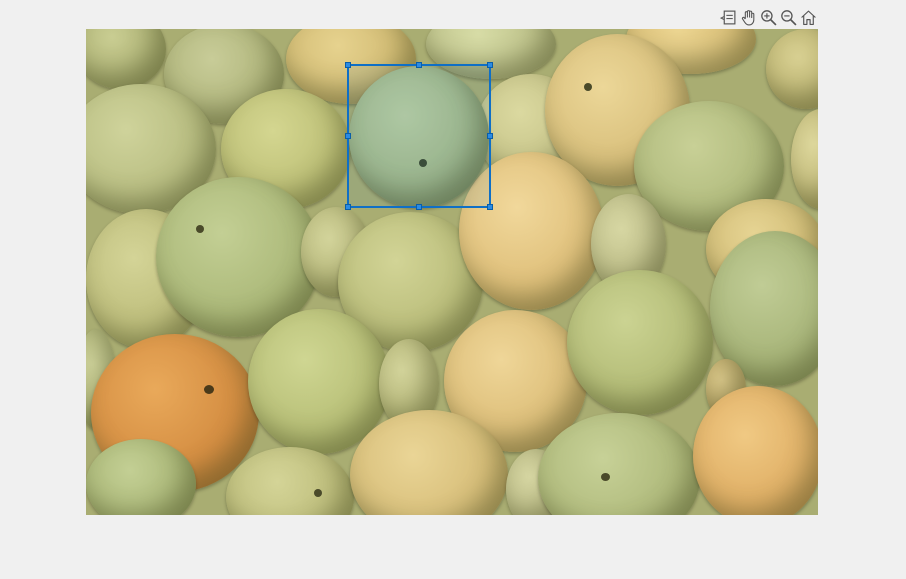 This screenshot has height=579, width=906. What do you see at coordinates (419, 136) in the screenshot?
I see `roi-rectangle` at bounding box center [419, 136].